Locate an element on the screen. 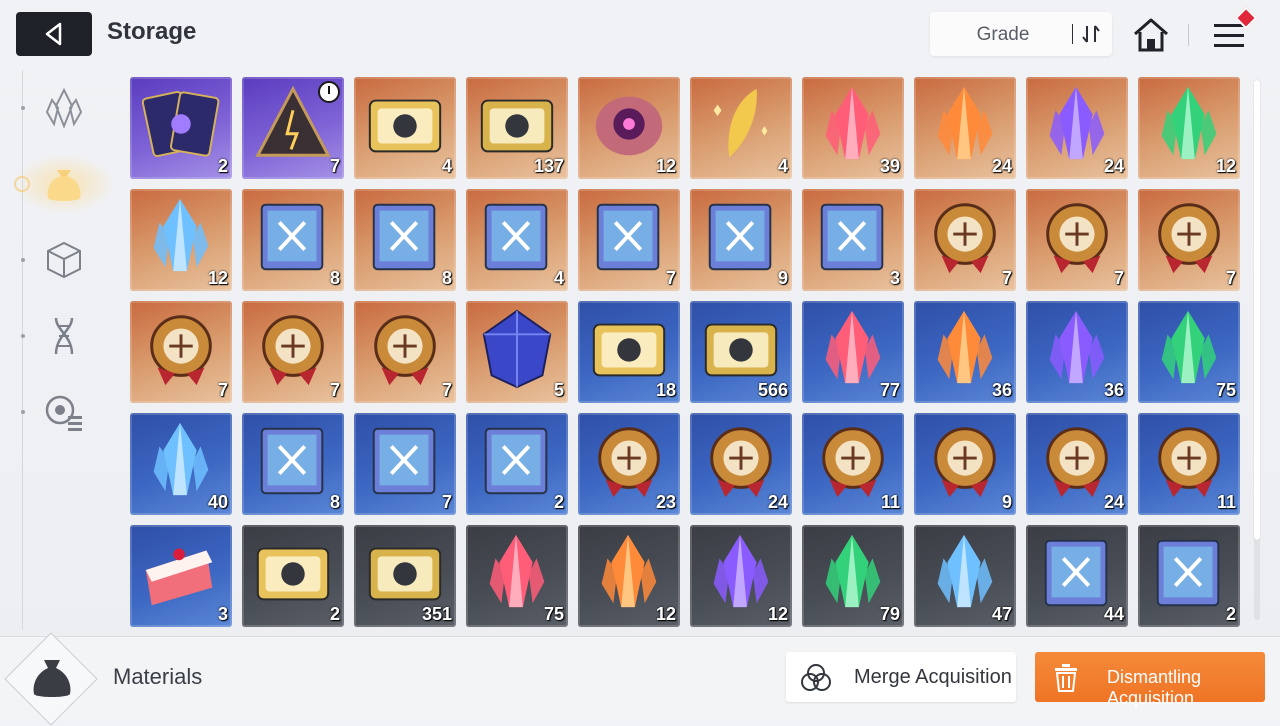 The image size is (1280, 726). back-button is located at coordinates (54, 34).